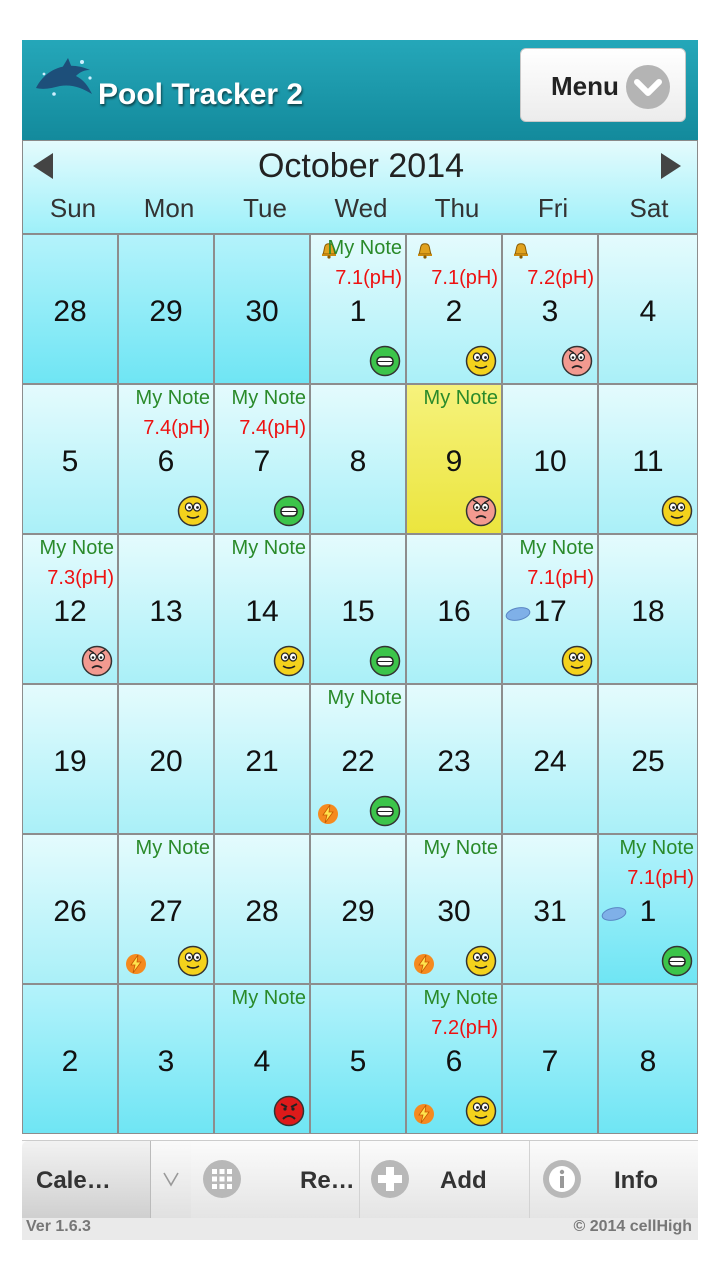 The image size is (720, 1280). What do you see at coordinates (70, 611) in the screenshot?
I see `day-number: 12` at bounding box center [70, 611].